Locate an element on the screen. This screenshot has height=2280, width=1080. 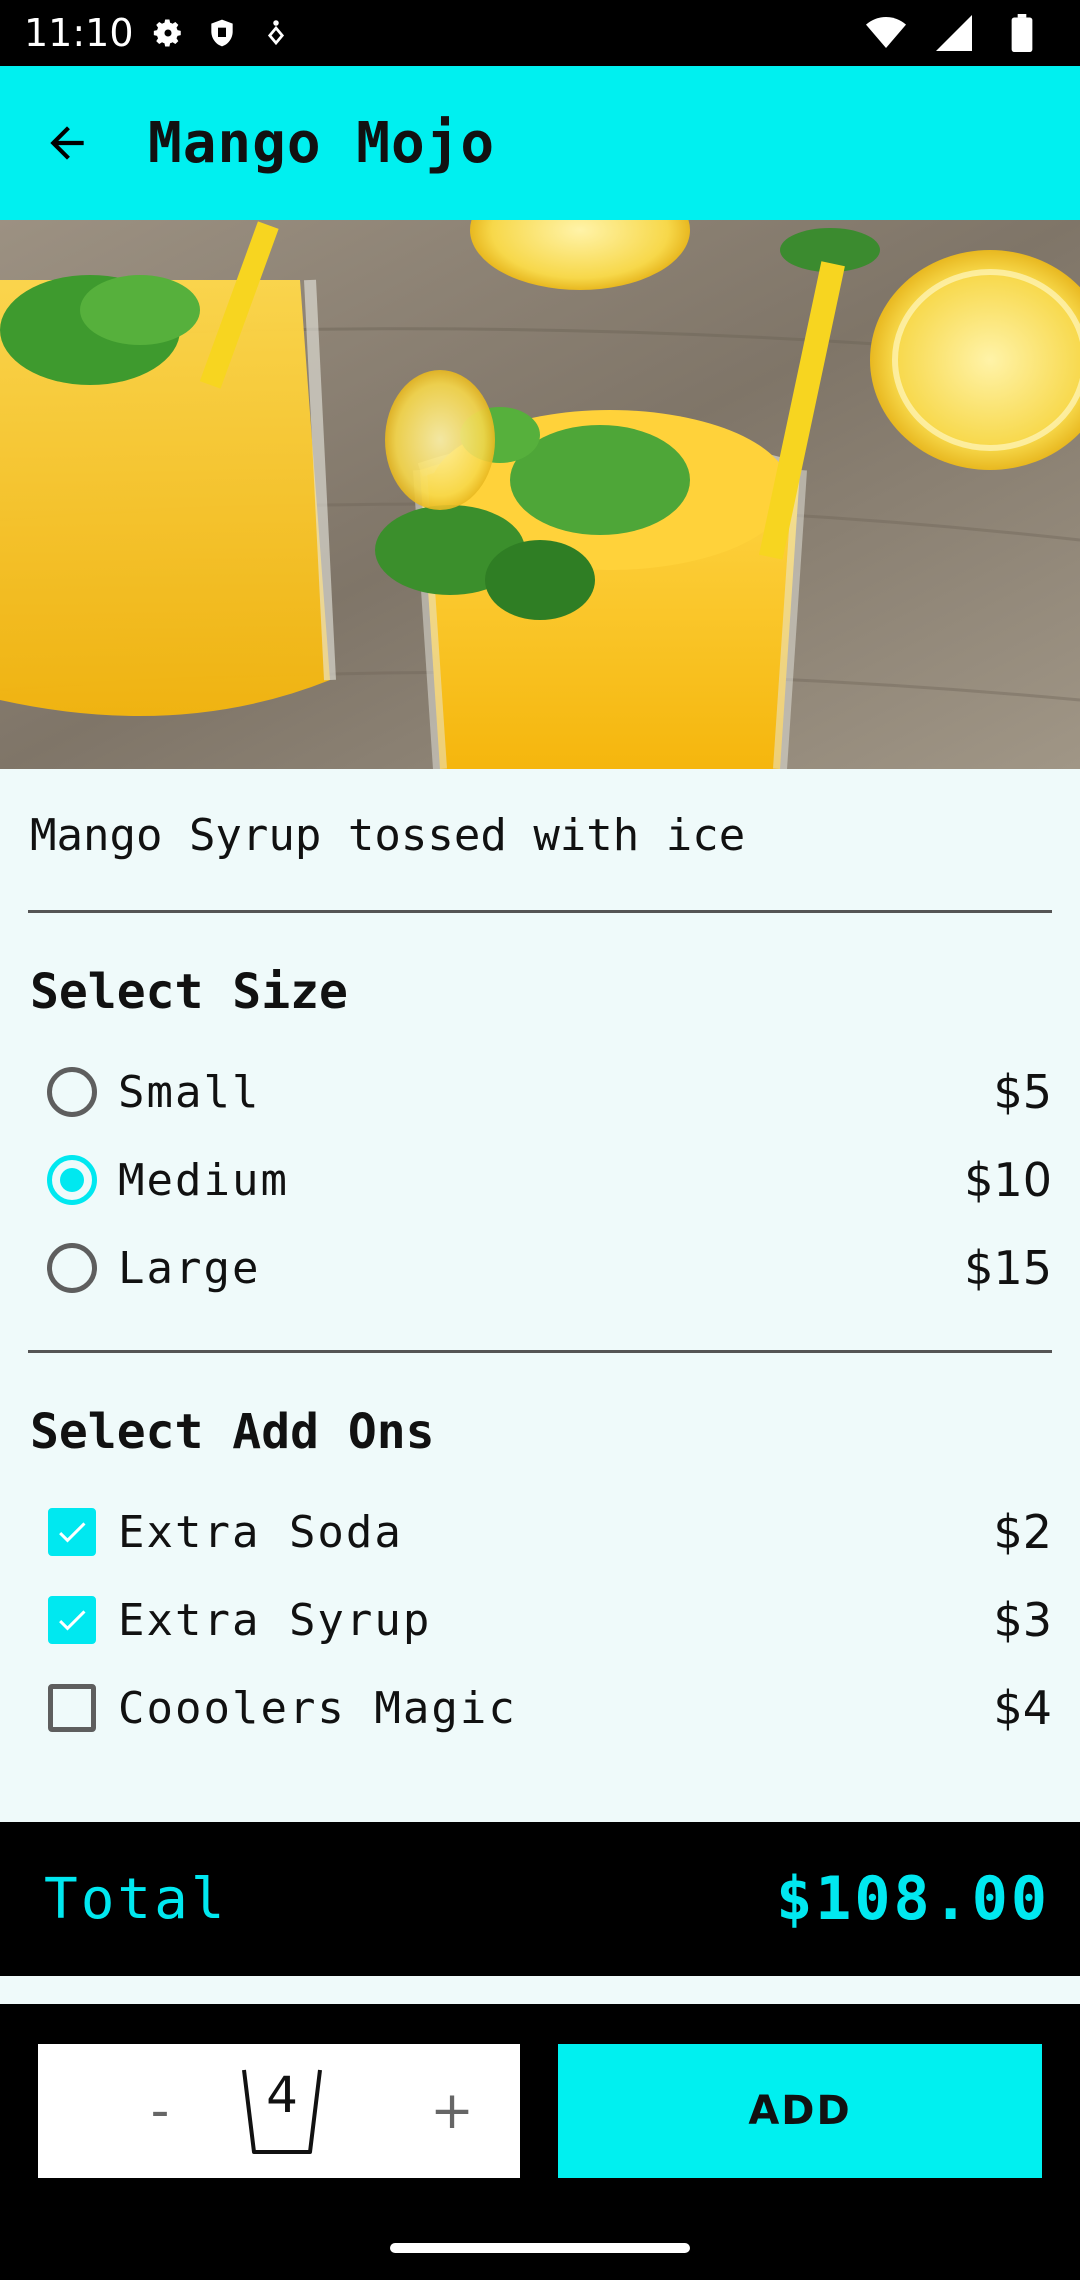
product-description: Mango Syrup tossed with ice is located at coordinates (388, 835).